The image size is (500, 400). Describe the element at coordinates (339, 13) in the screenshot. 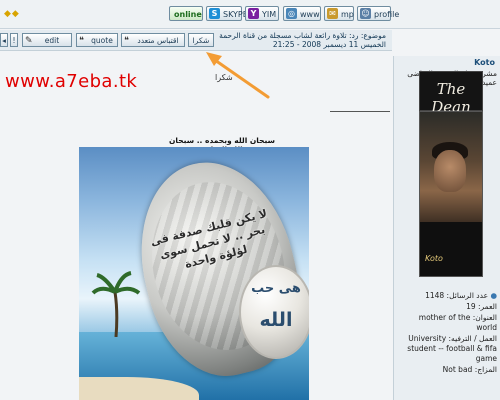

I see `pm-button: ✉ mp` at that location.